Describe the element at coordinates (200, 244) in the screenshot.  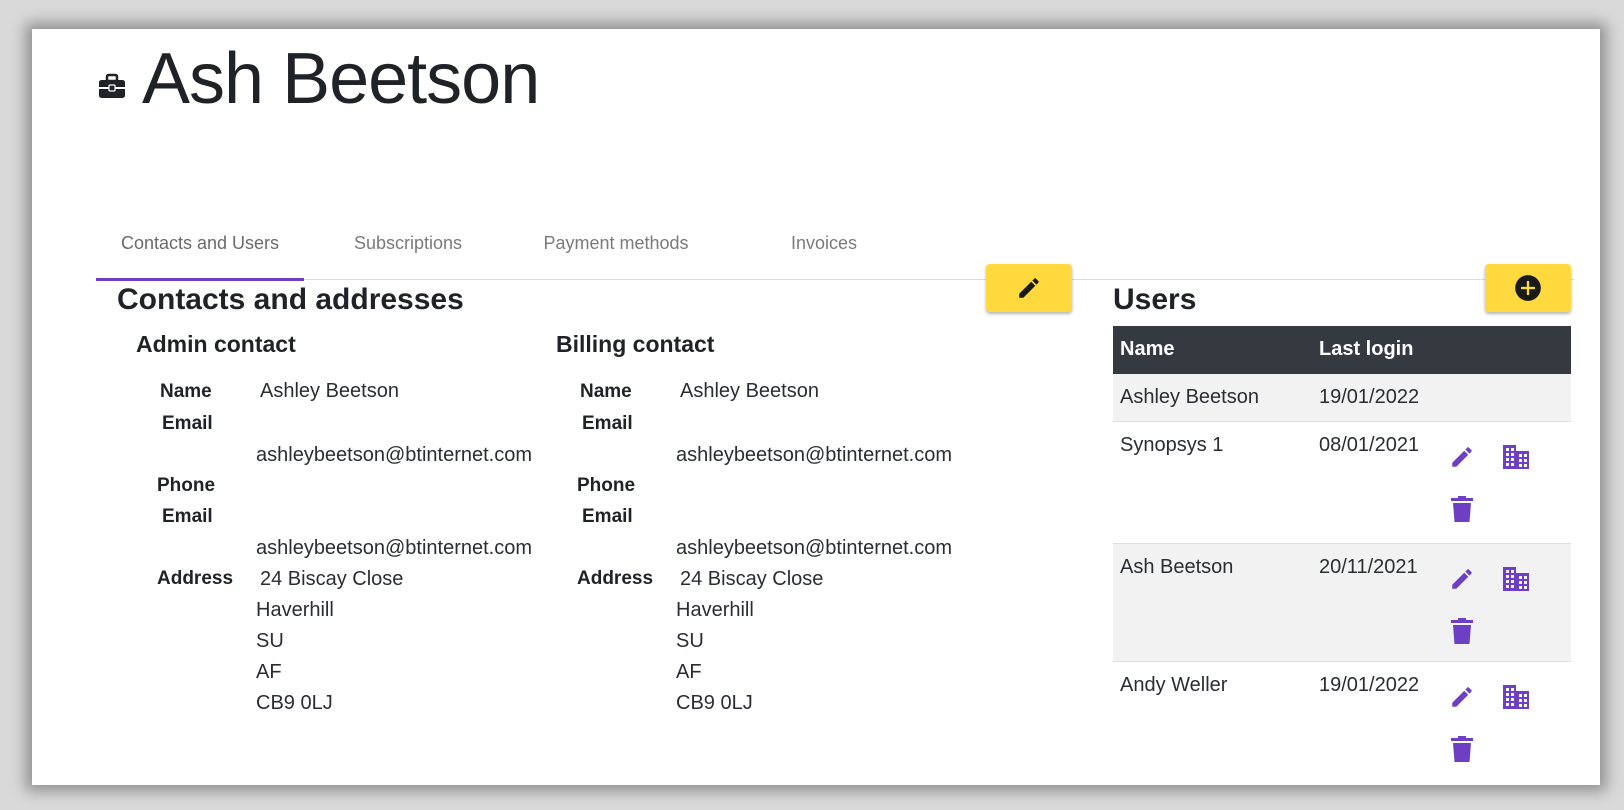
I see `tab-contacts-and-users: Contacts and Users` at that location.